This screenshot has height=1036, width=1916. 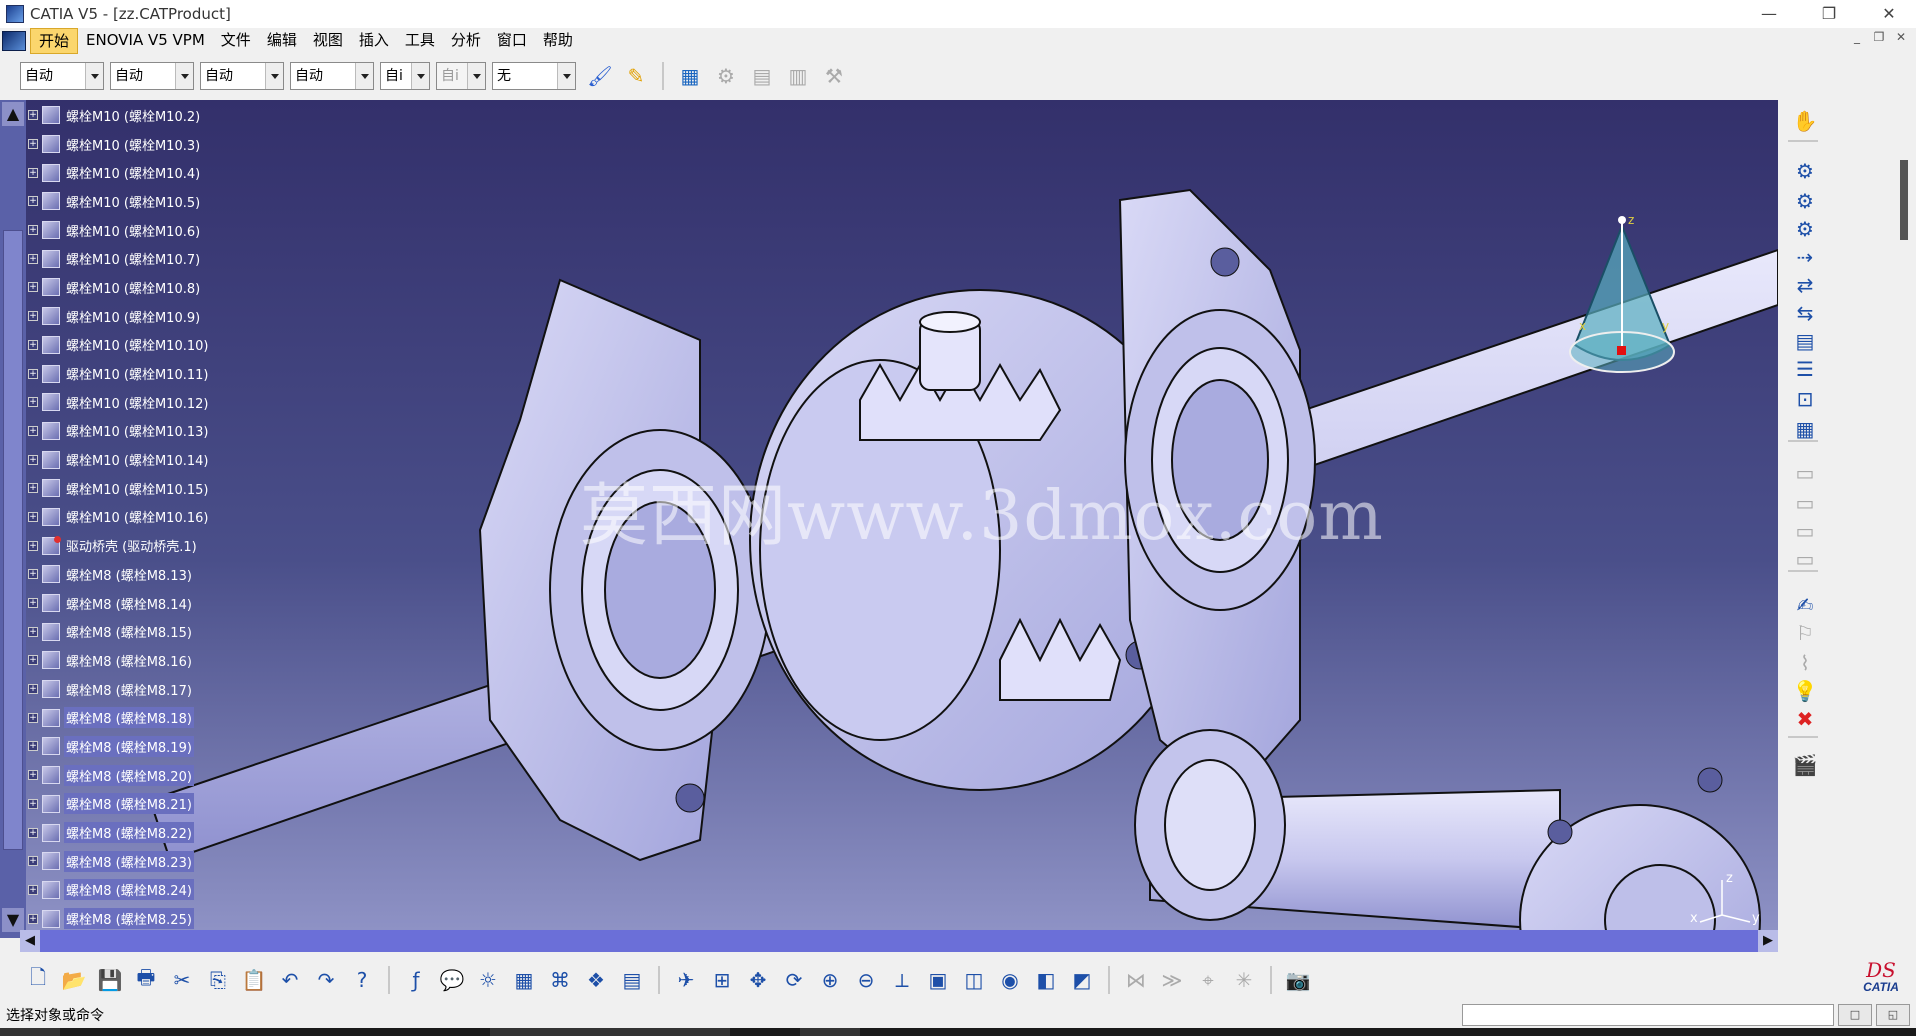 I want to click on group-icon: 🎬, so click(x=1805, y=765).